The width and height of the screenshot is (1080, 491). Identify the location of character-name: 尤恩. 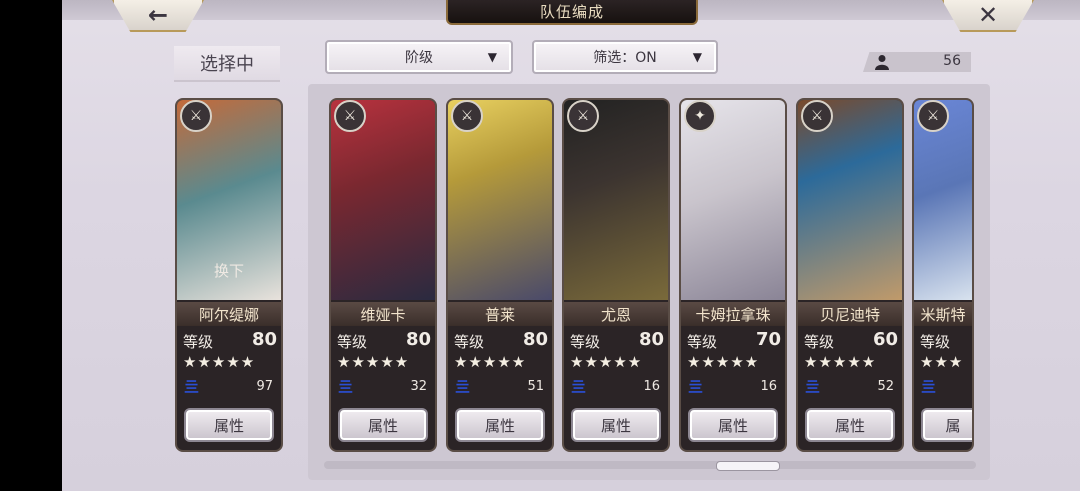
(616, 314).